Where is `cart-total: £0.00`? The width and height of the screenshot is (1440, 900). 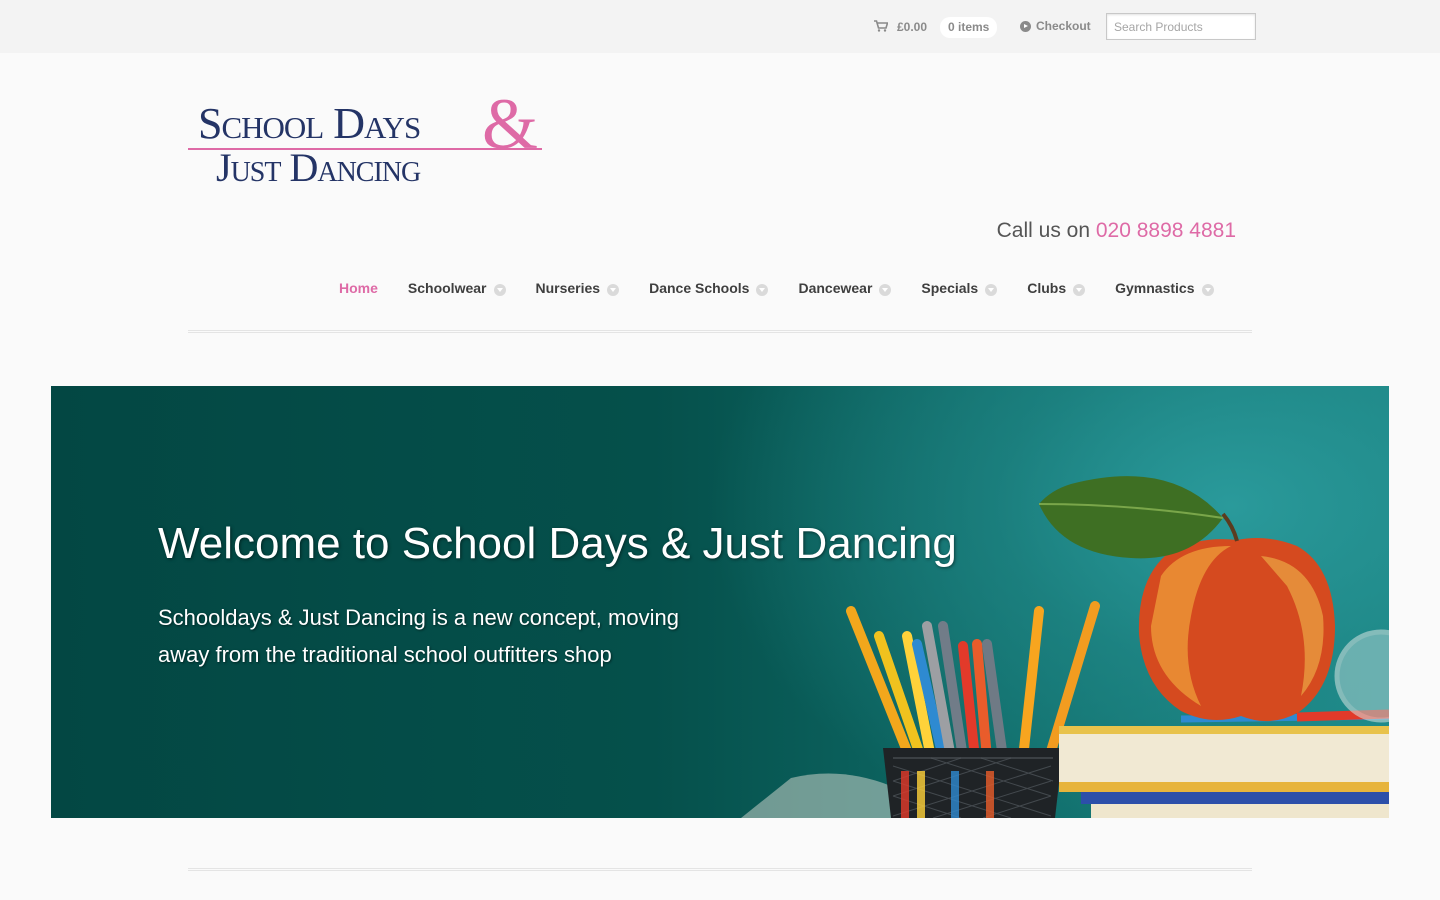 cart-total: £0.00 is located at coordinates (912, 27).